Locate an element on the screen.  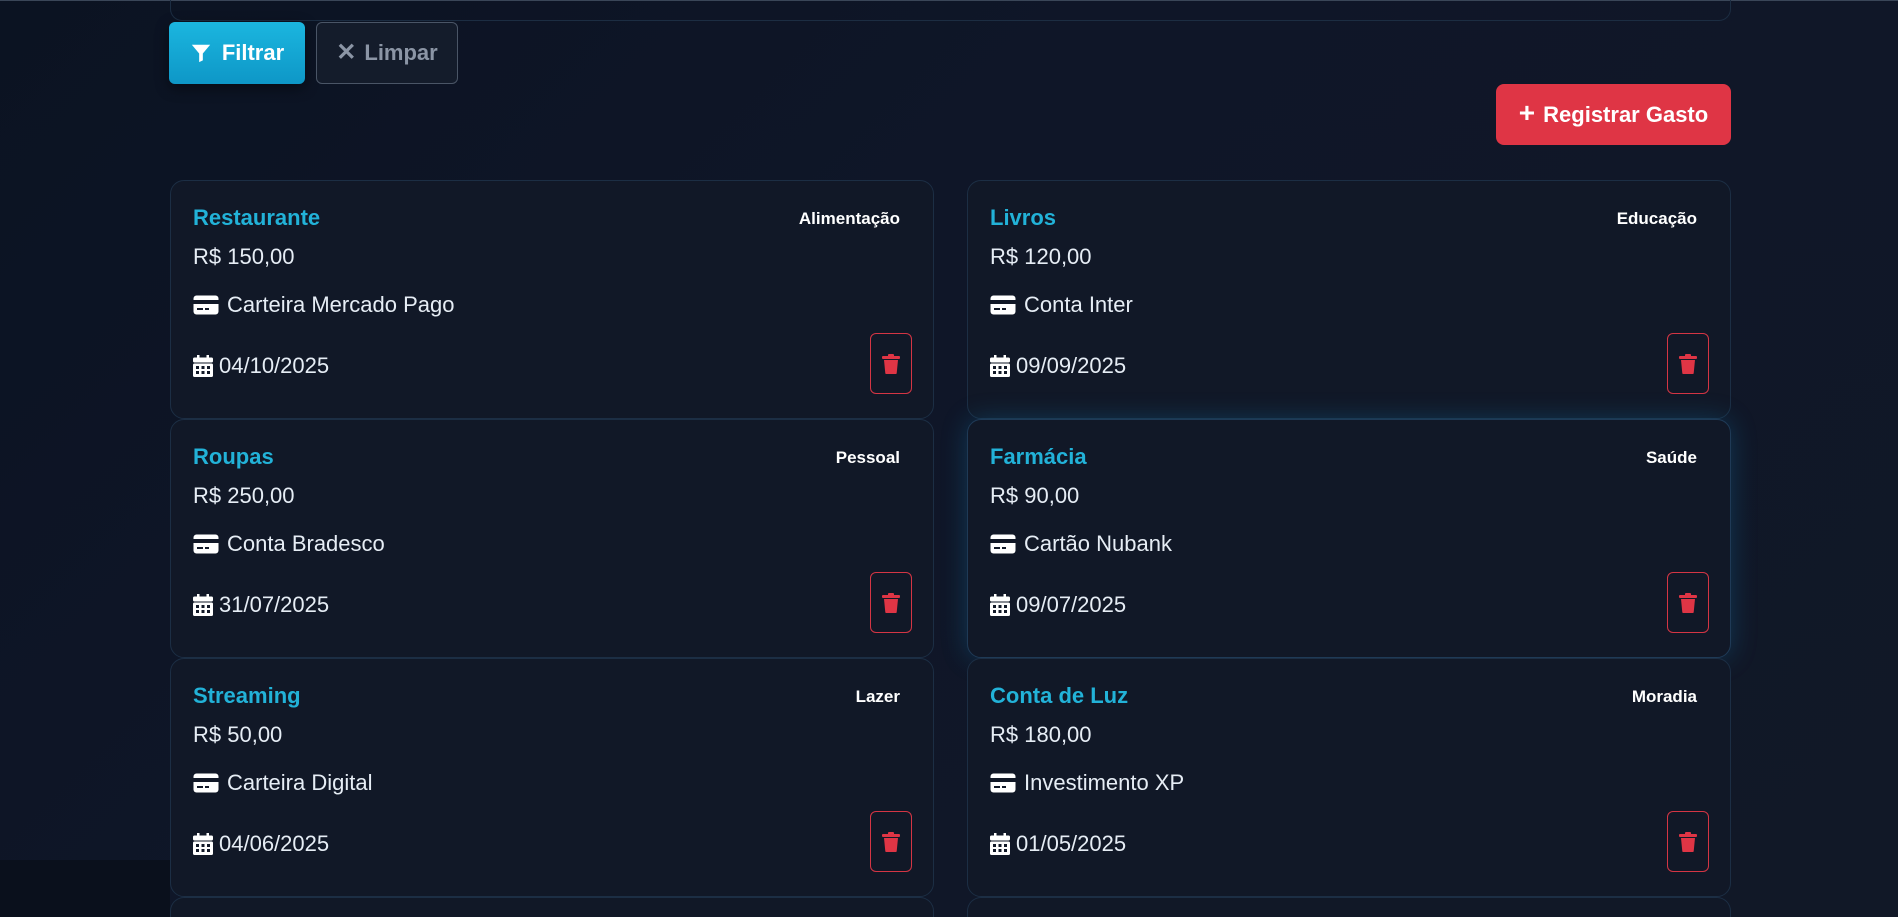
category-badge: Educação is located at coordinates (1656, 218).